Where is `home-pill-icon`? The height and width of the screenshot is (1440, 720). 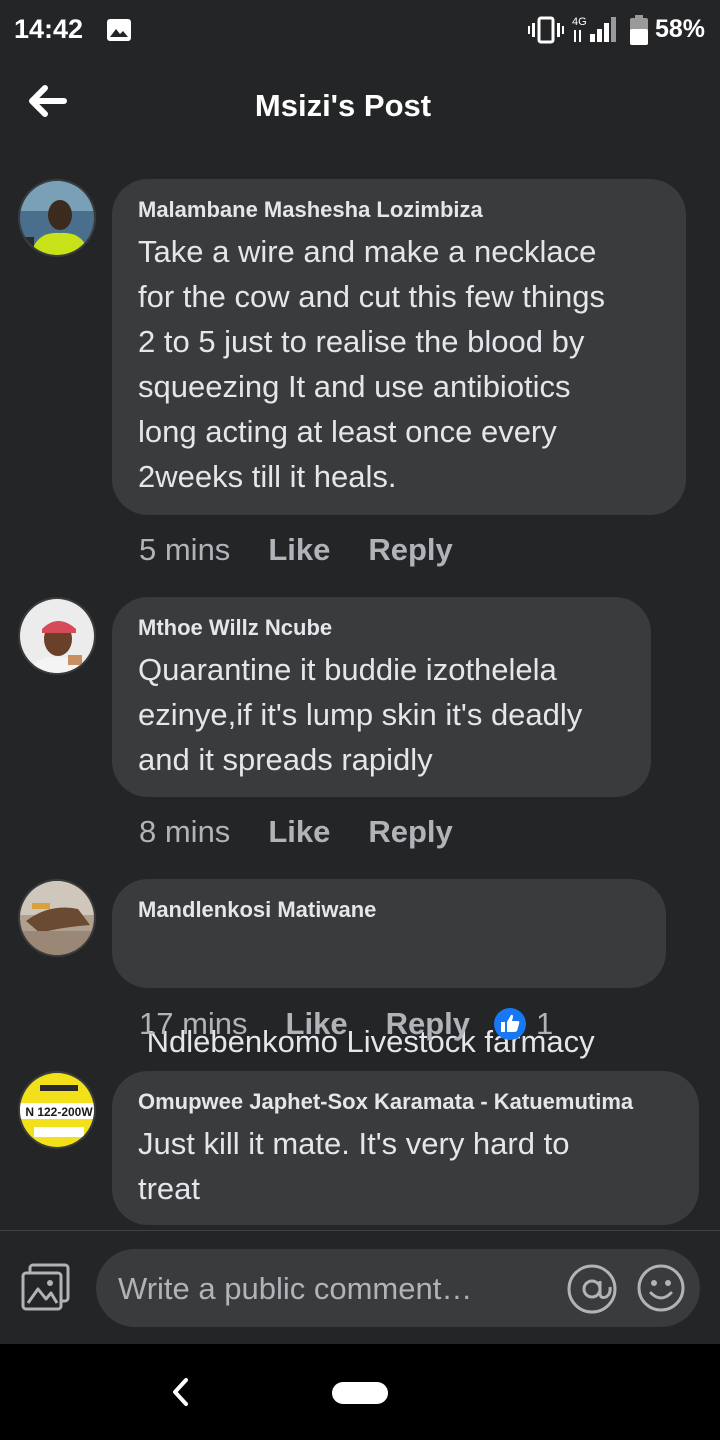
home-pill-icon is located at coordinates (360, 1393).